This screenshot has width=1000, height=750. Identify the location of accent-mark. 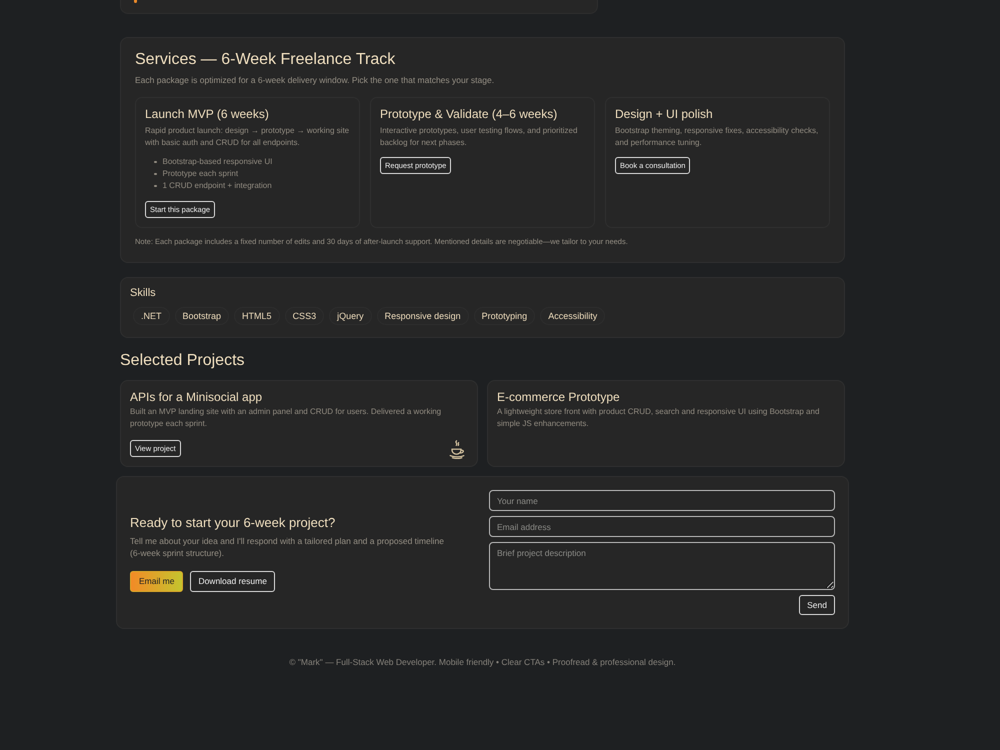
(135, 1).